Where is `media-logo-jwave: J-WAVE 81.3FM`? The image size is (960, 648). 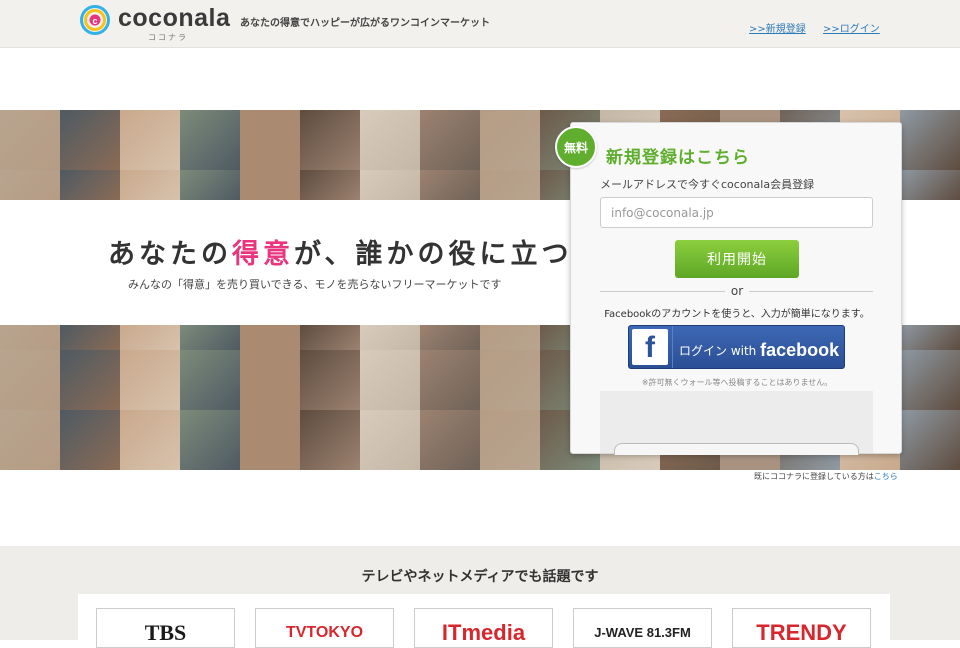 media-logo-jwave: J-WAVE 81.3FM is located at coordinates (642, 628).